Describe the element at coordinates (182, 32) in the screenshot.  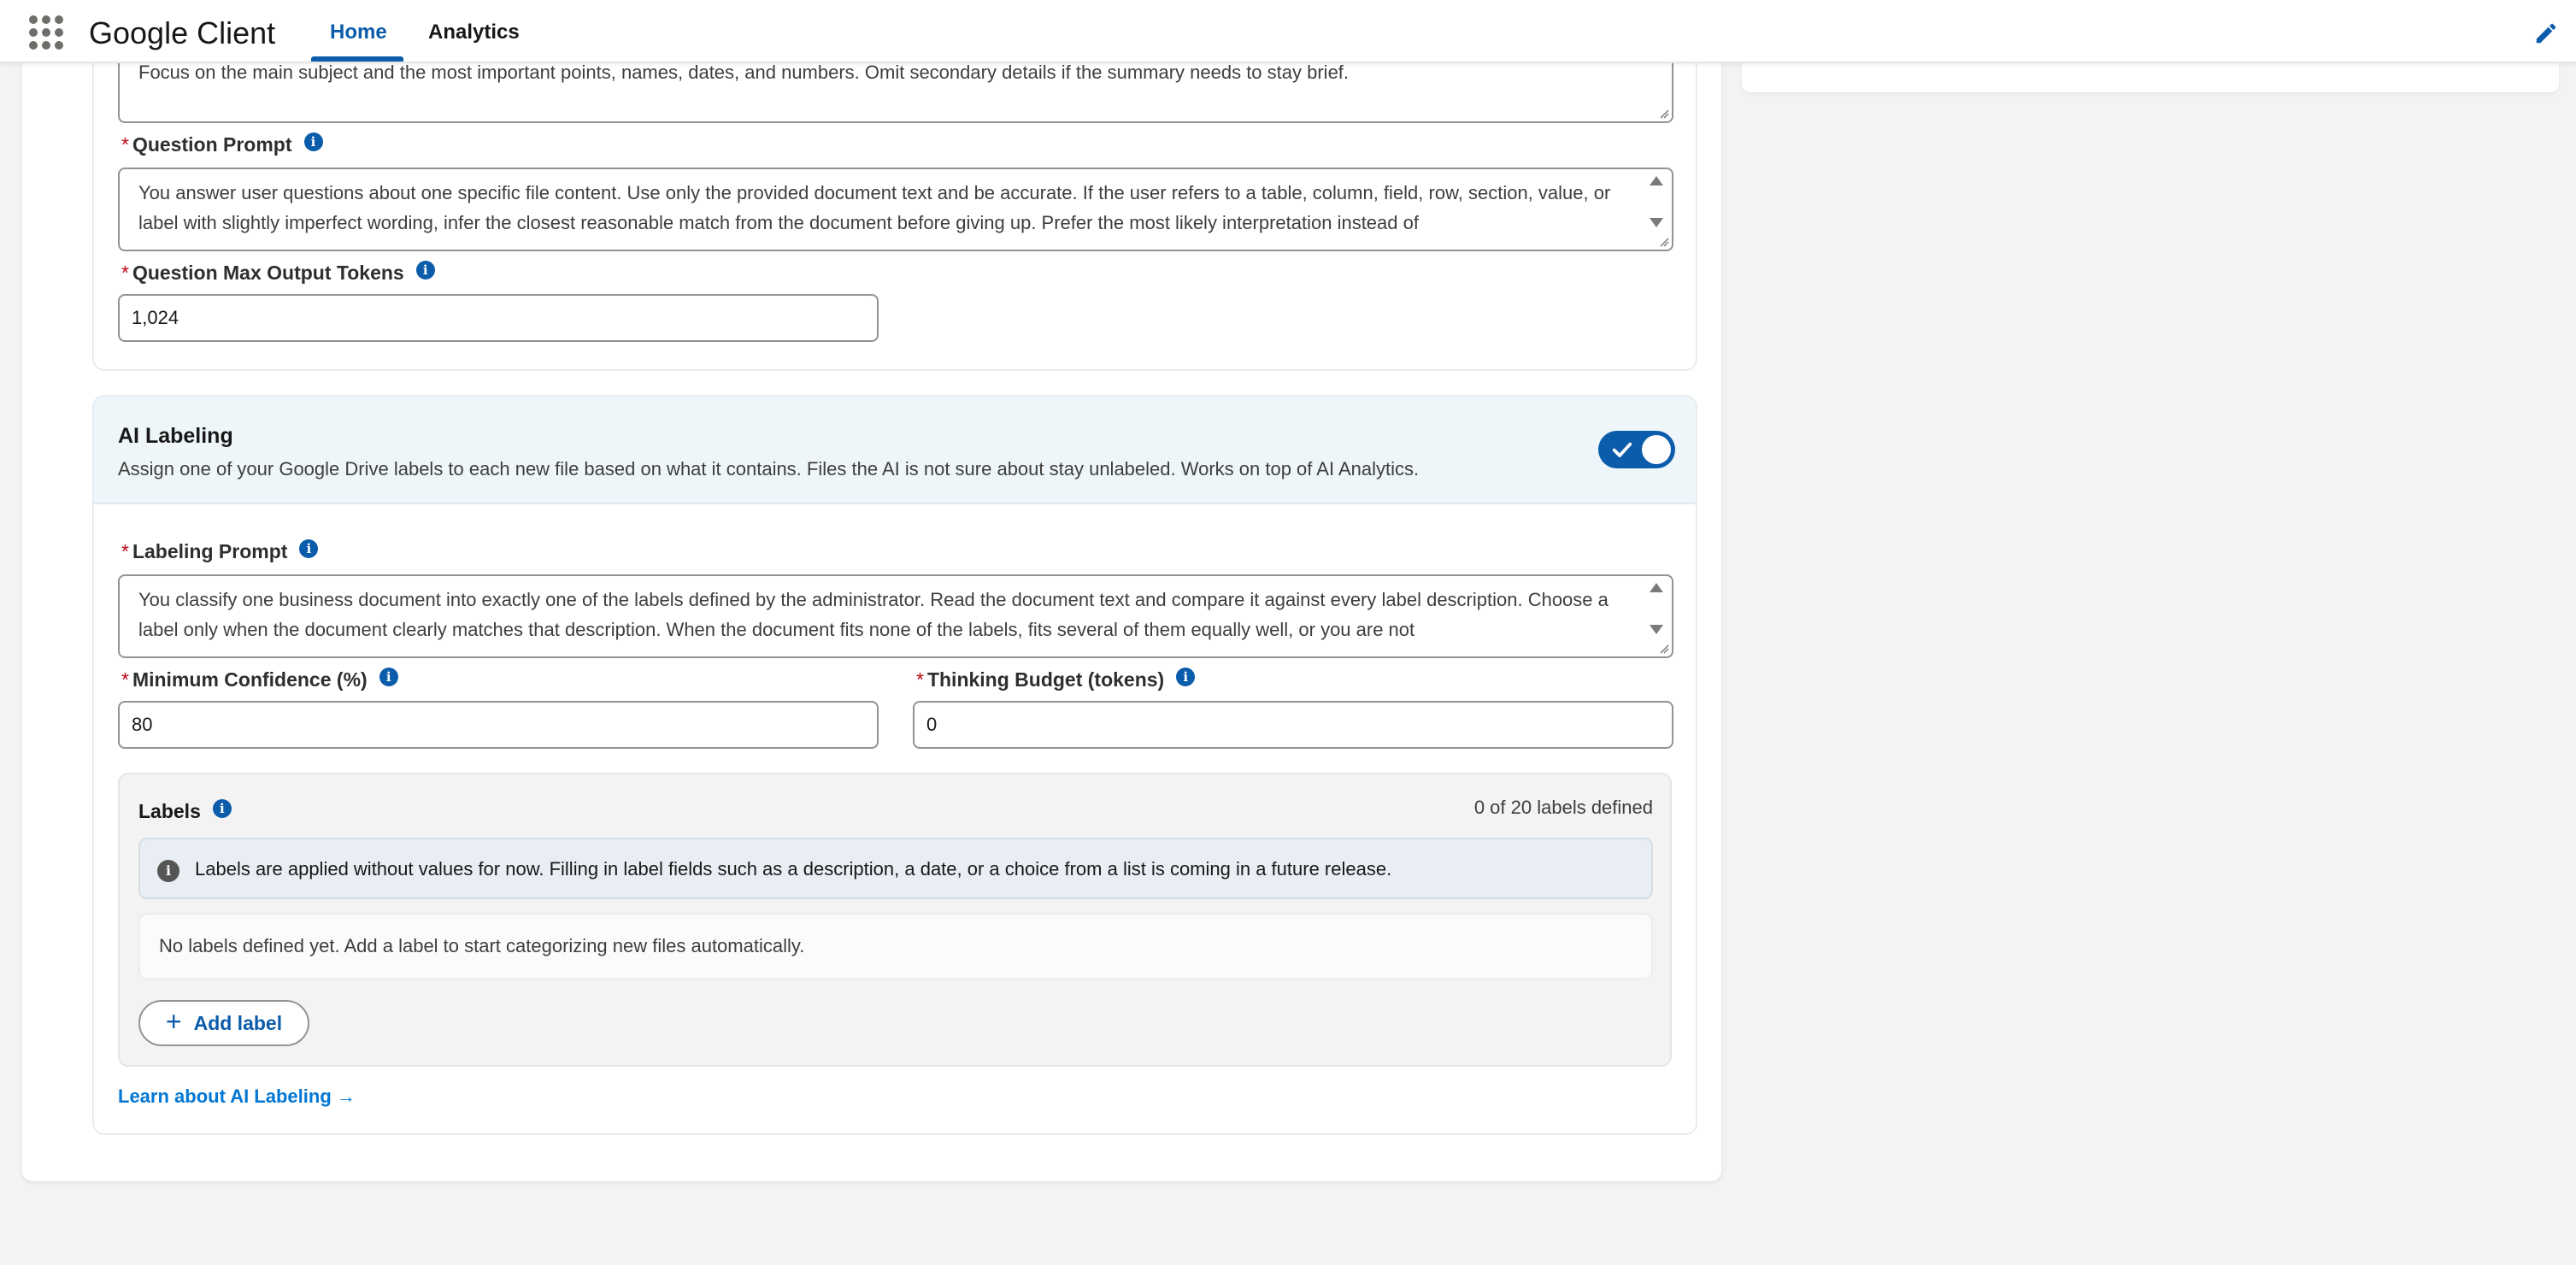
I see `app-name: Google Client` at that location.